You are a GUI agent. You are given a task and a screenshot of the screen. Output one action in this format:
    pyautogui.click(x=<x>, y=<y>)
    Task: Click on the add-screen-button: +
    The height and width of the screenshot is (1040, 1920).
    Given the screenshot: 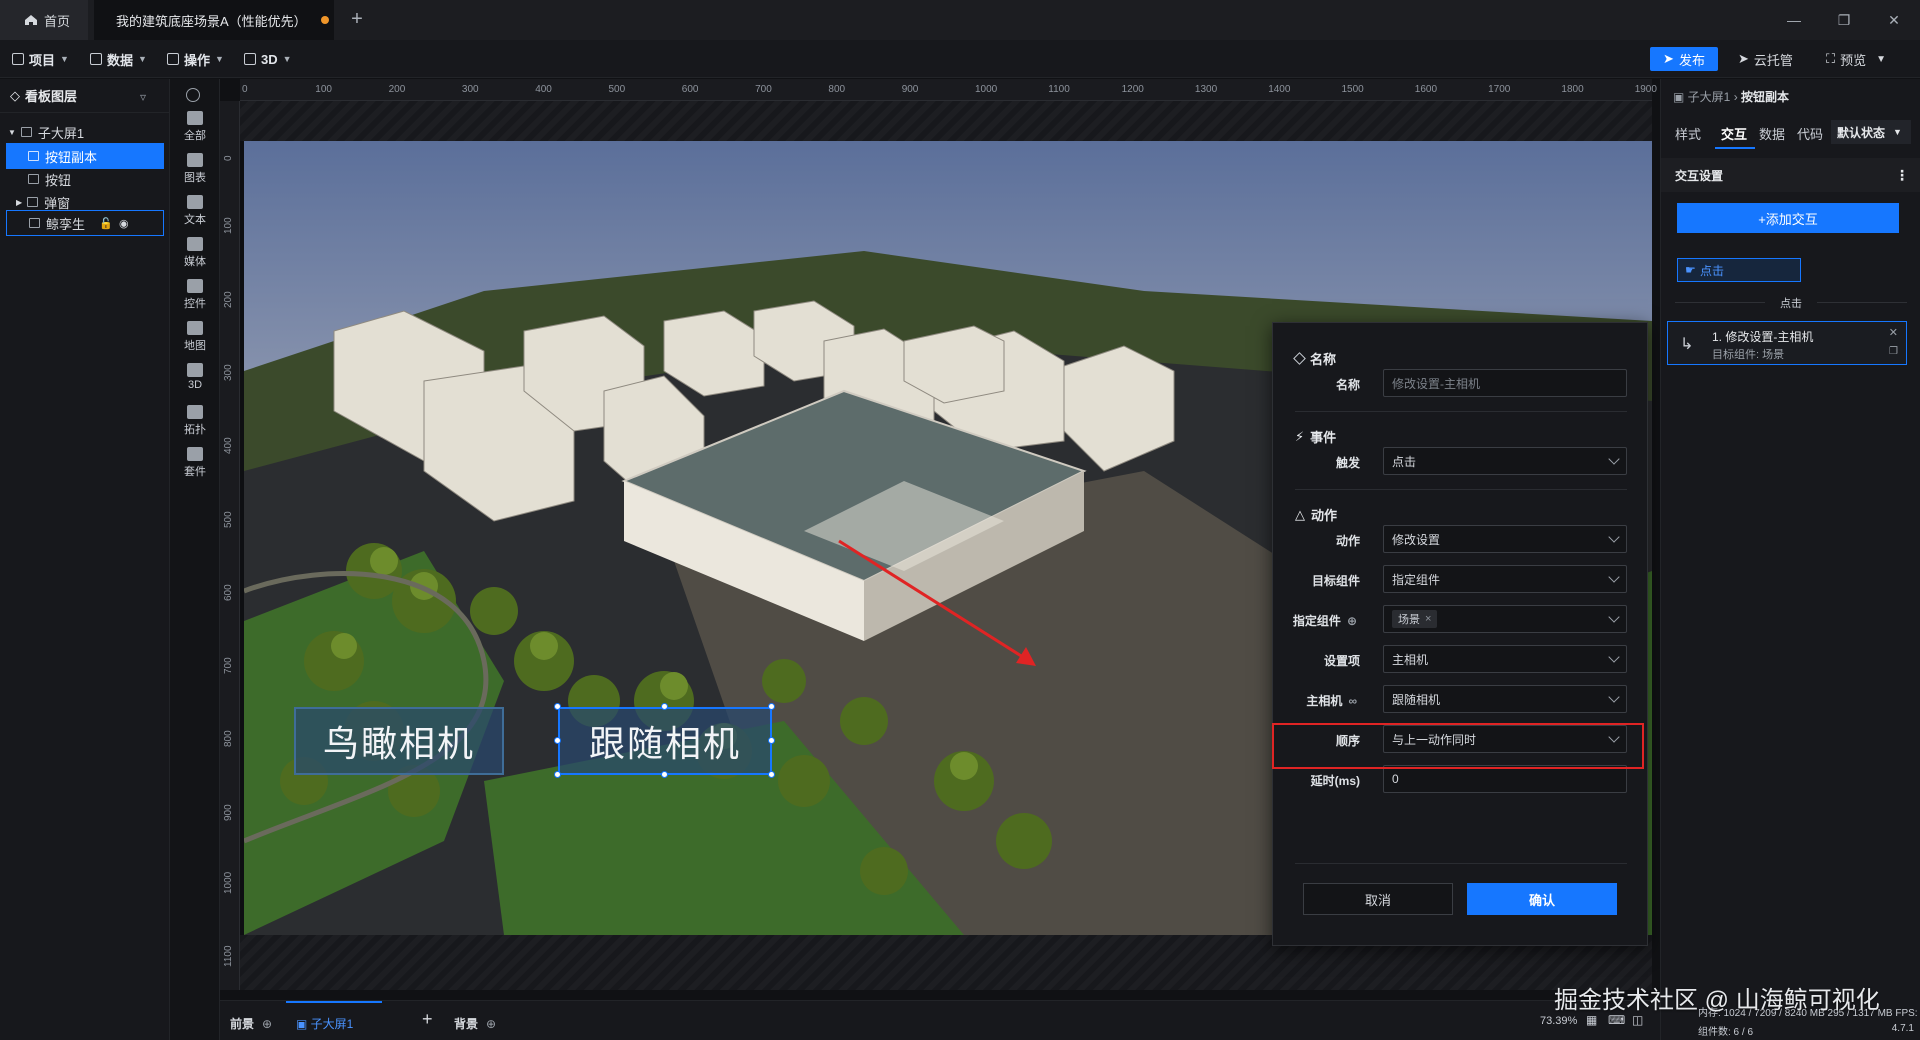 What is the action you would take?
    pyautogui.click(x=427, y=1019)
    